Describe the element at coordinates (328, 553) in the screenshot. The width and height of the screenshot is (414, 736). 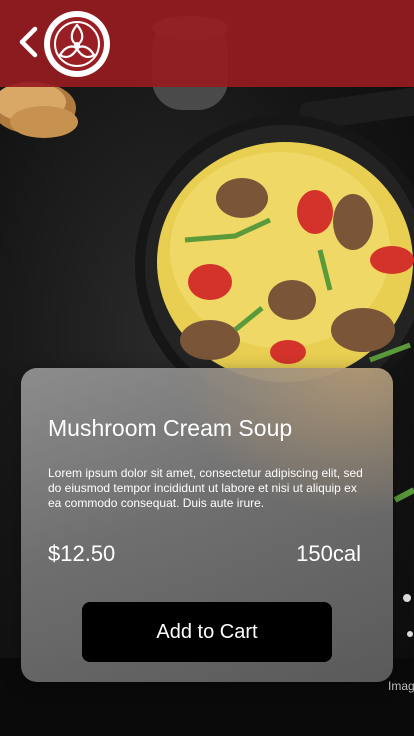
I see `product-calories: 150cal` at that location.